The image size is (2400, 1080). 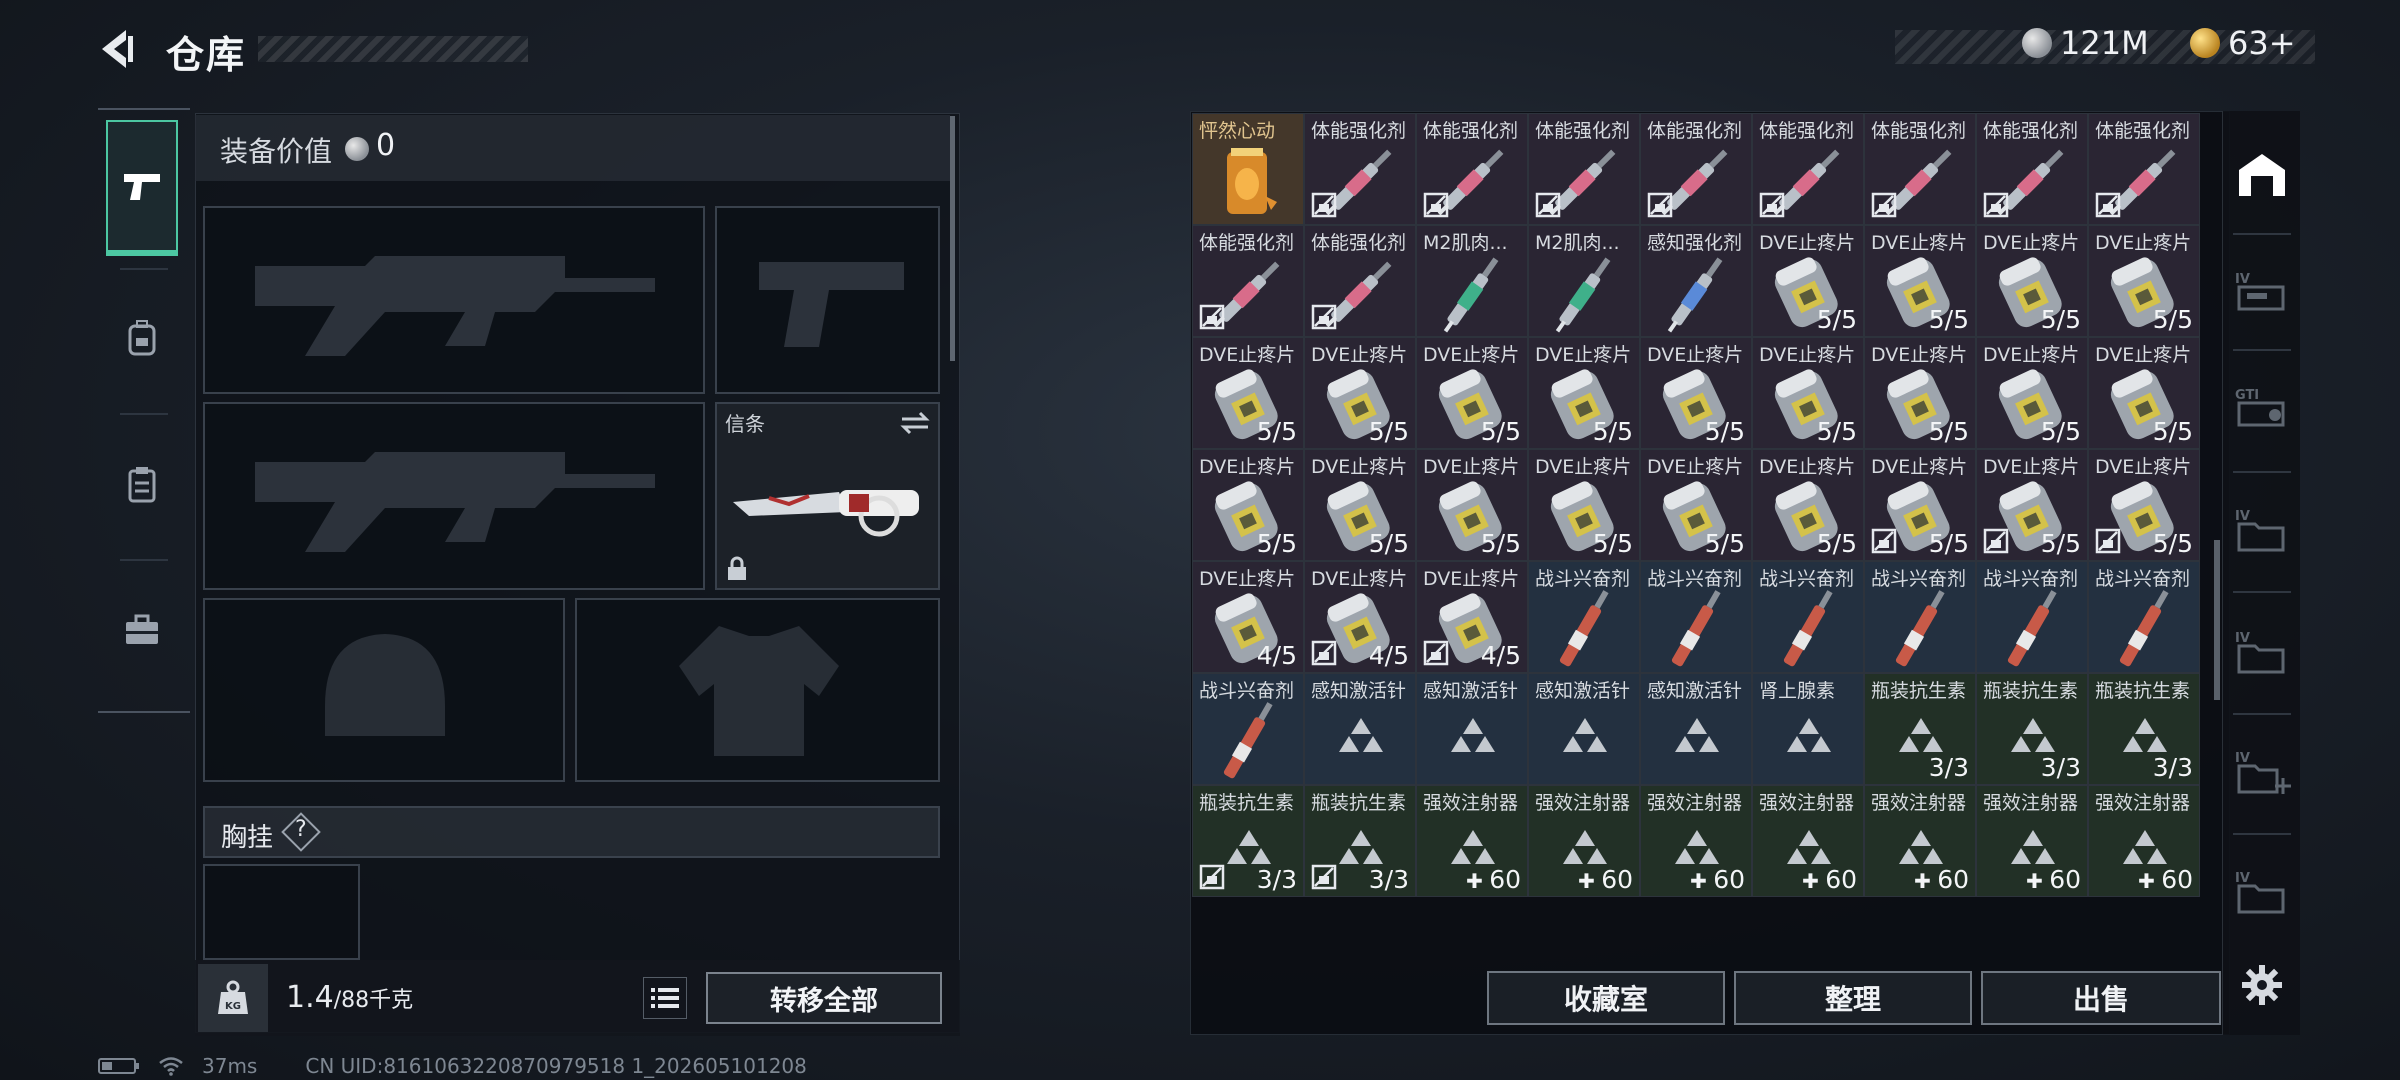 I want to click on inventory-item: 怦然心动, so click(x=1248, y=169).